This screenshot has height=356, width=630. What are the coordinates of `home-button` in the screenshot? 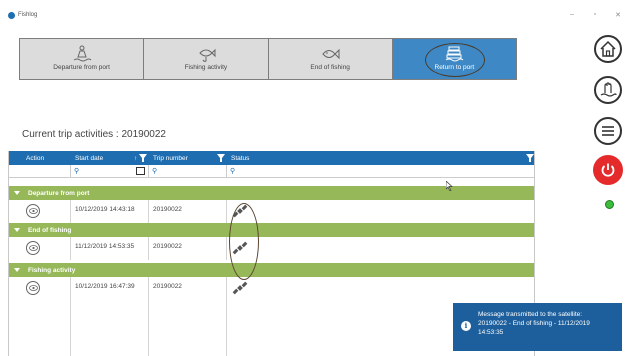 It's located at (608, 49).